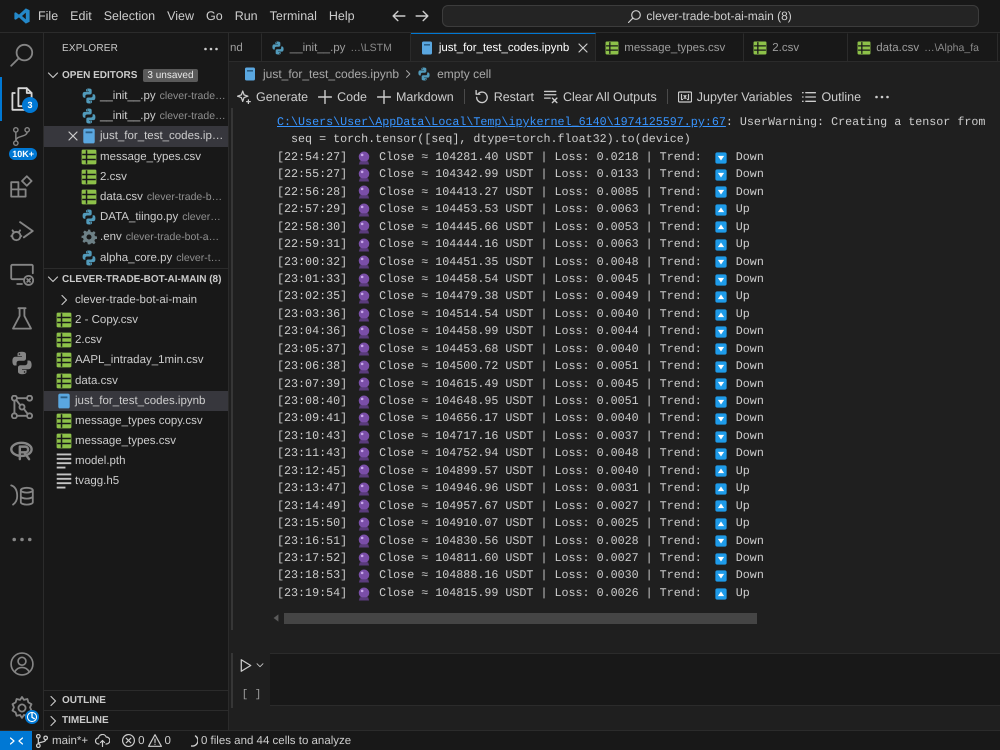 The height and width of the screenshot is (750, 1000). Describe the element at coordinates (48, 16) in the screenshot. I see `menu-item: File` at that location.